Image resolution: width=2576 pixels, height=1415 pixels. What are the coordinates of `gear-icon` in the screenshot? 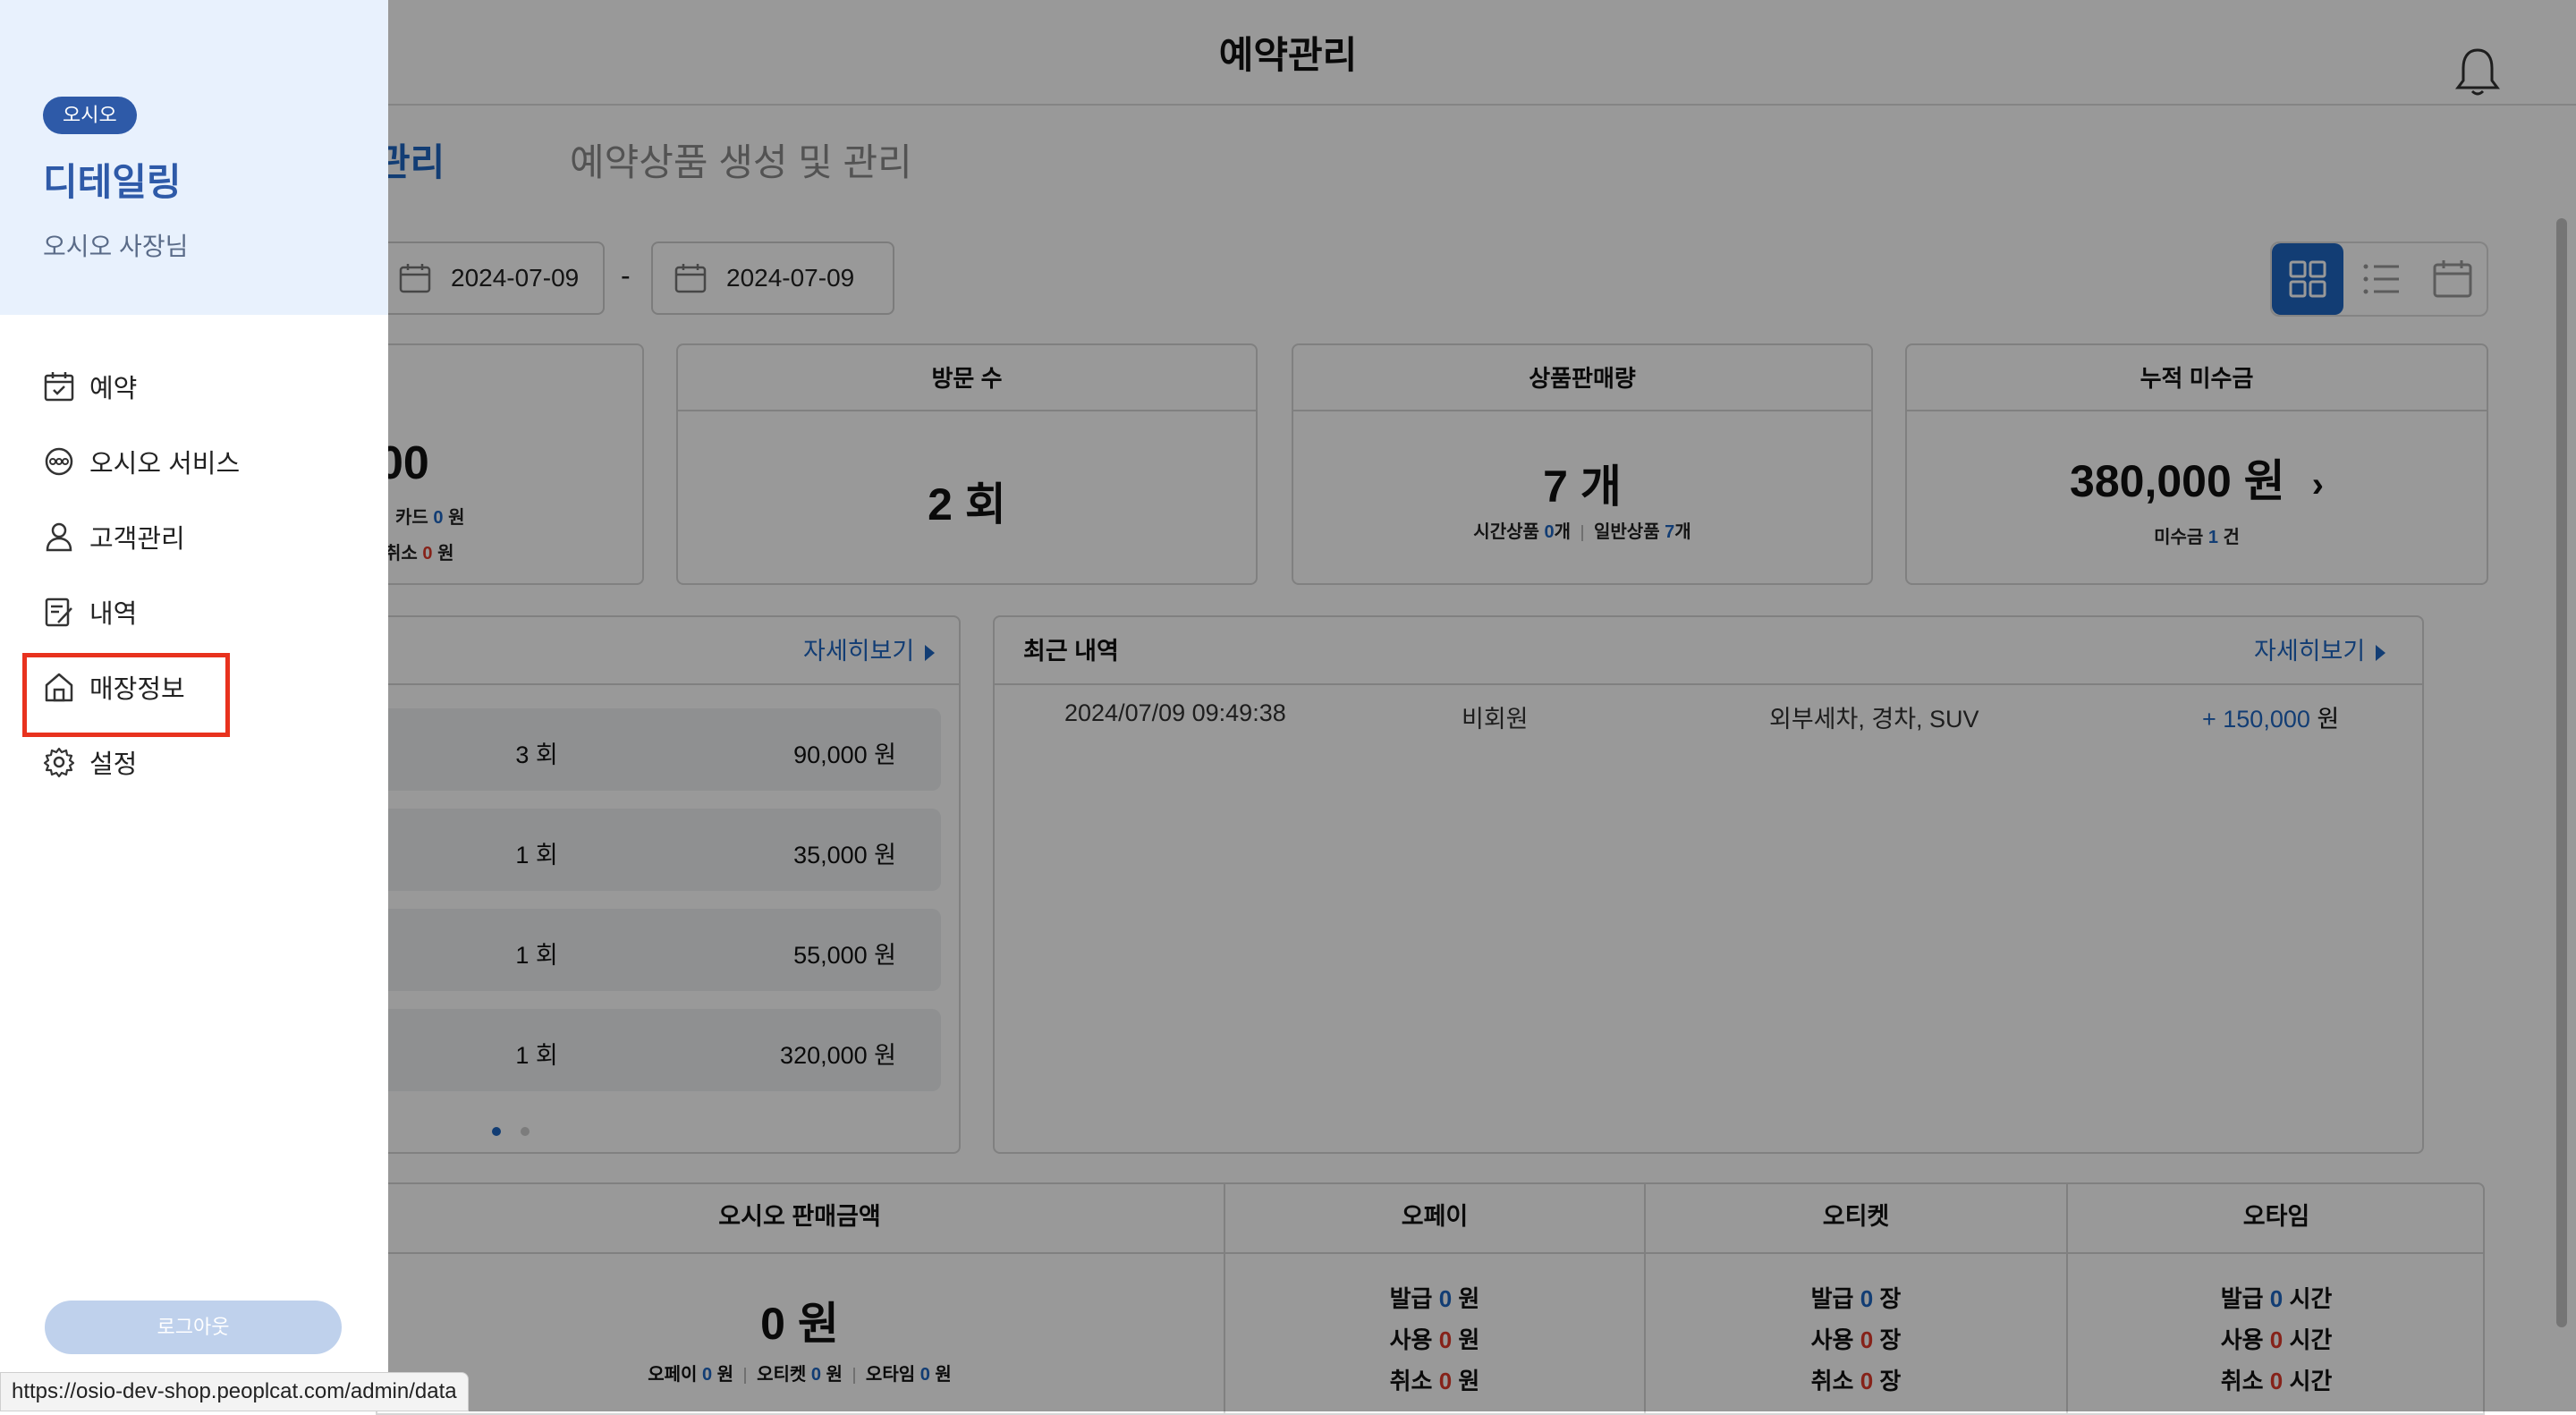 It's located at (59, 763).